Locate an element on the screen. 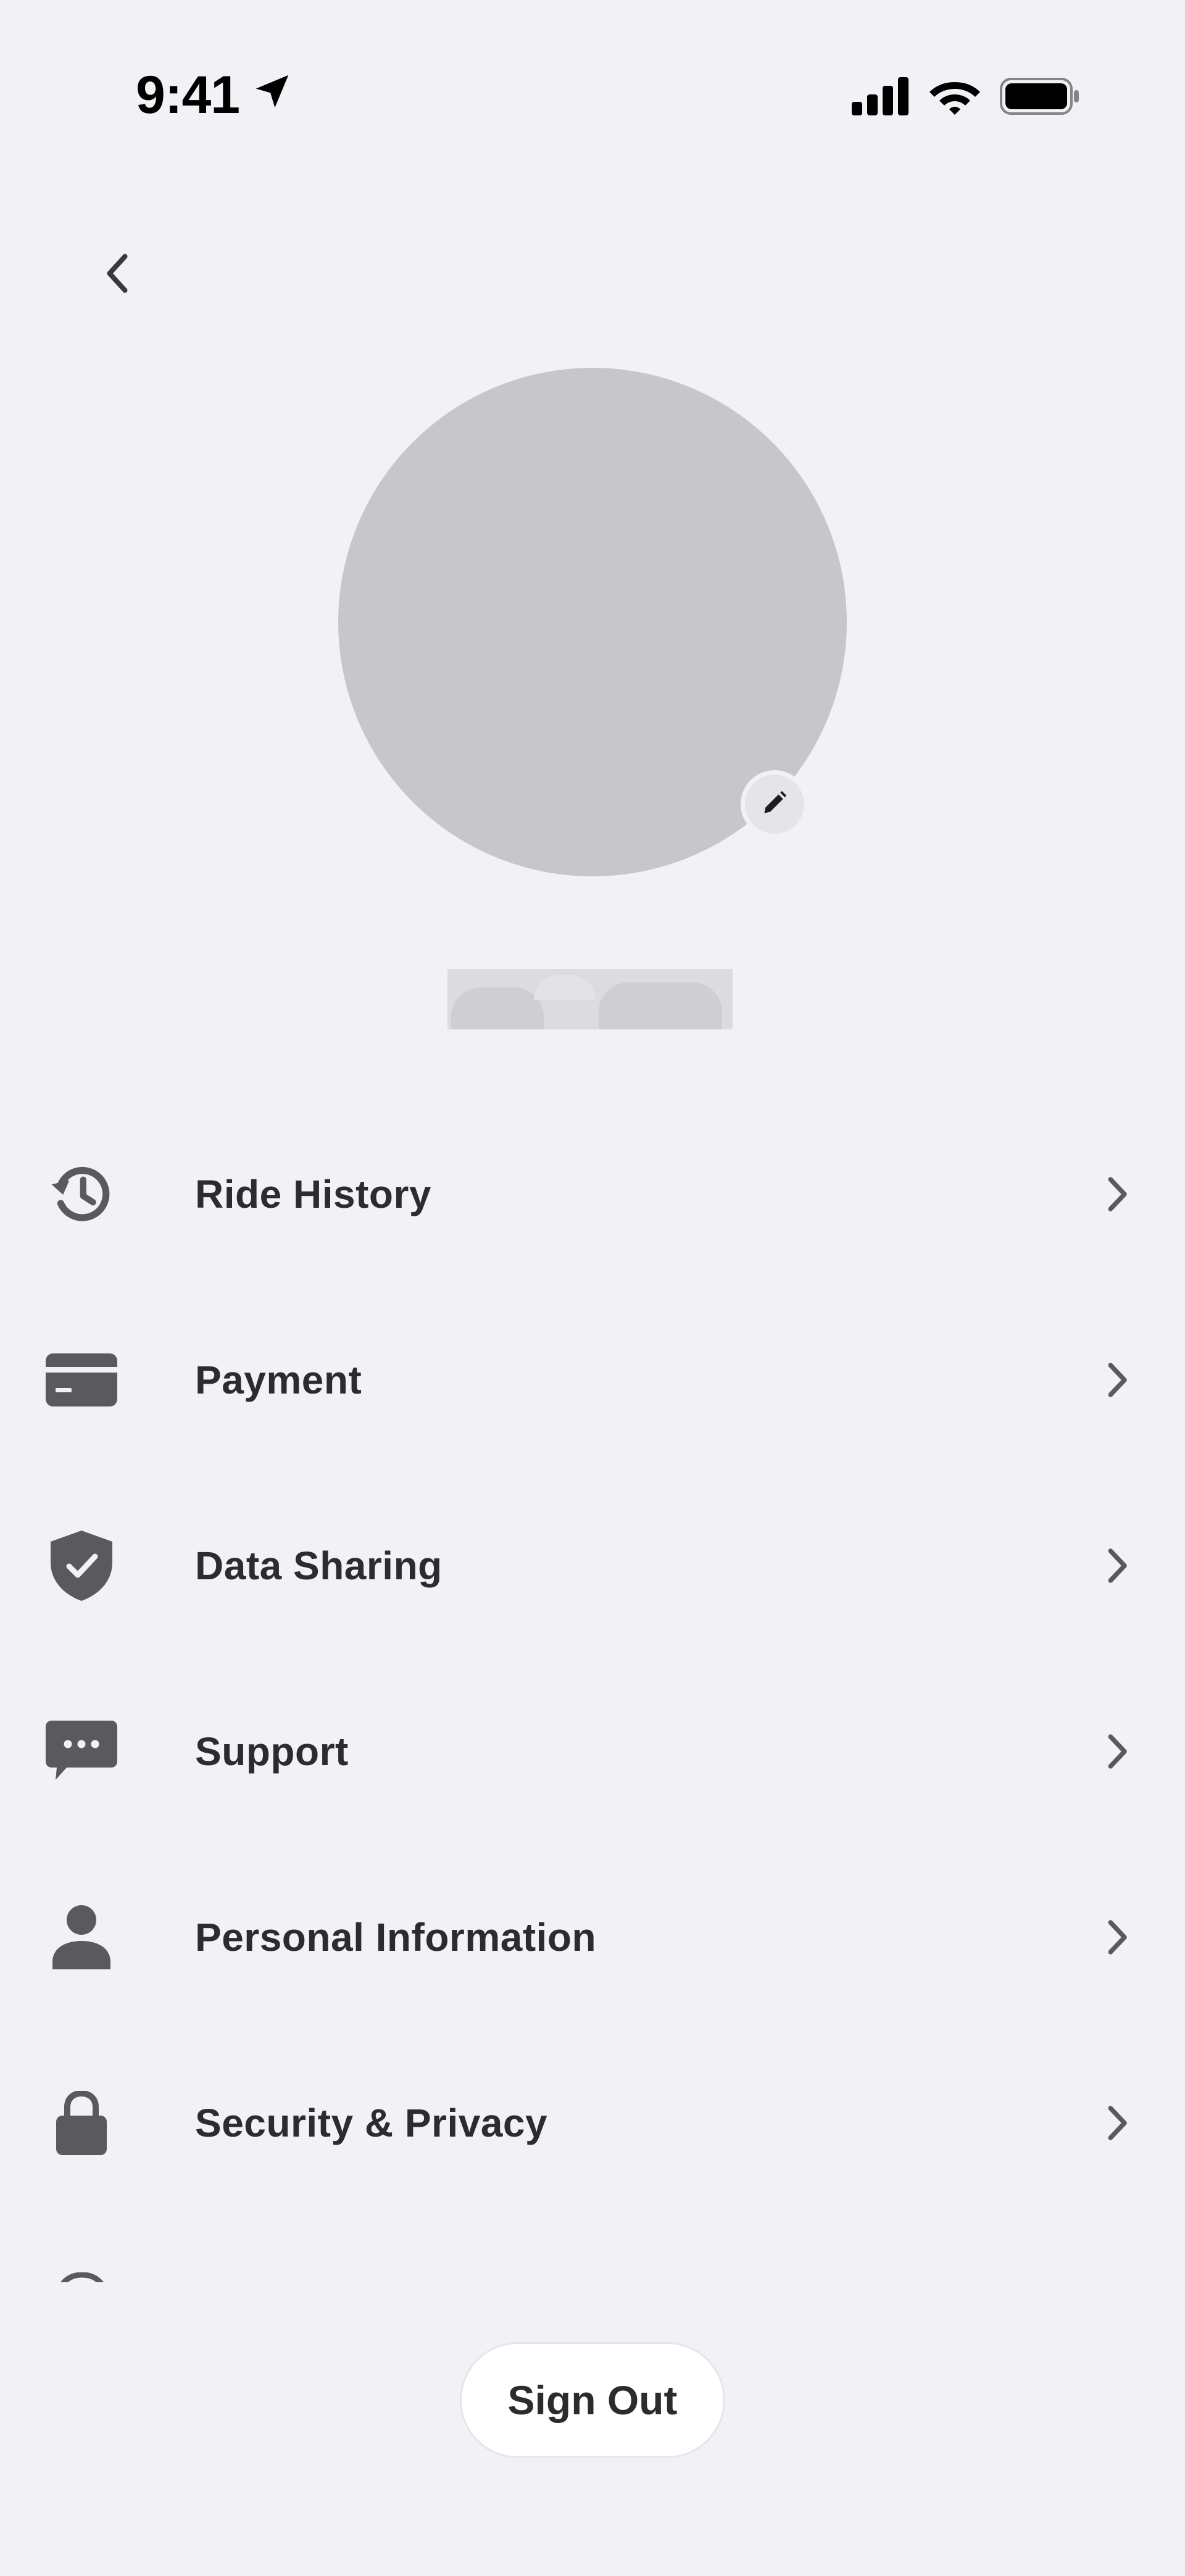 The width and height of the screenshot is (1185, 2576). location-arrow-icon is located at coordinates (272, 95).